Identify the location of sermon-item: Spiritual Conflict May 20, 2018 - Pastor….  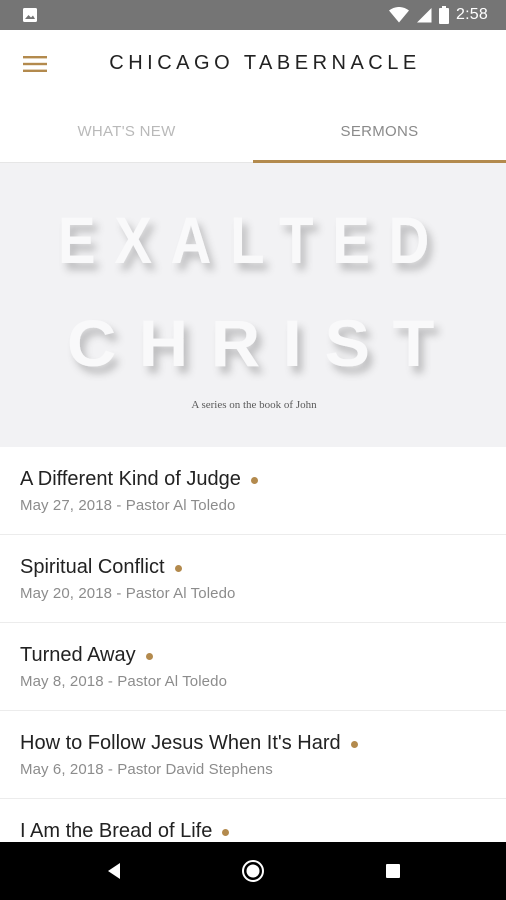
(253, 579).